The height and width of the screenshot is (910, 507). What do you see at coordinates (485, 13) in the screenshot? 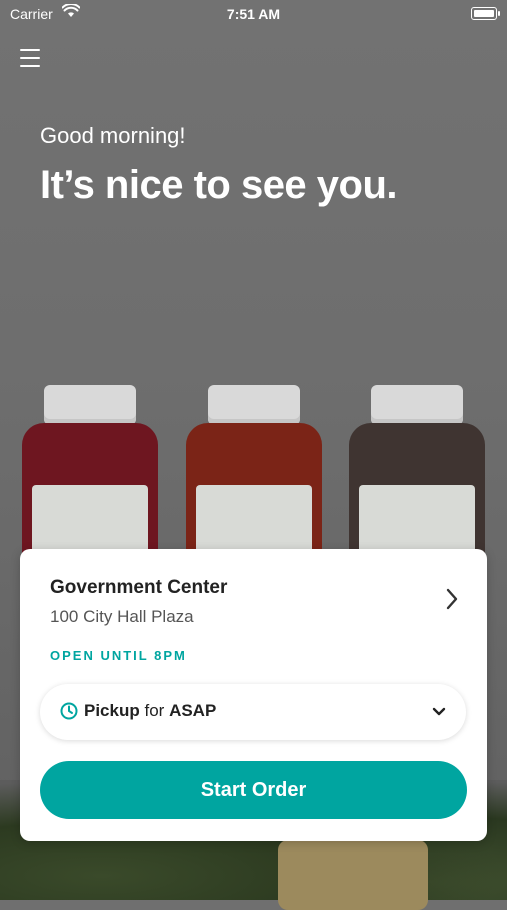
I see `battery-icon` at bounding box center [485, 13].